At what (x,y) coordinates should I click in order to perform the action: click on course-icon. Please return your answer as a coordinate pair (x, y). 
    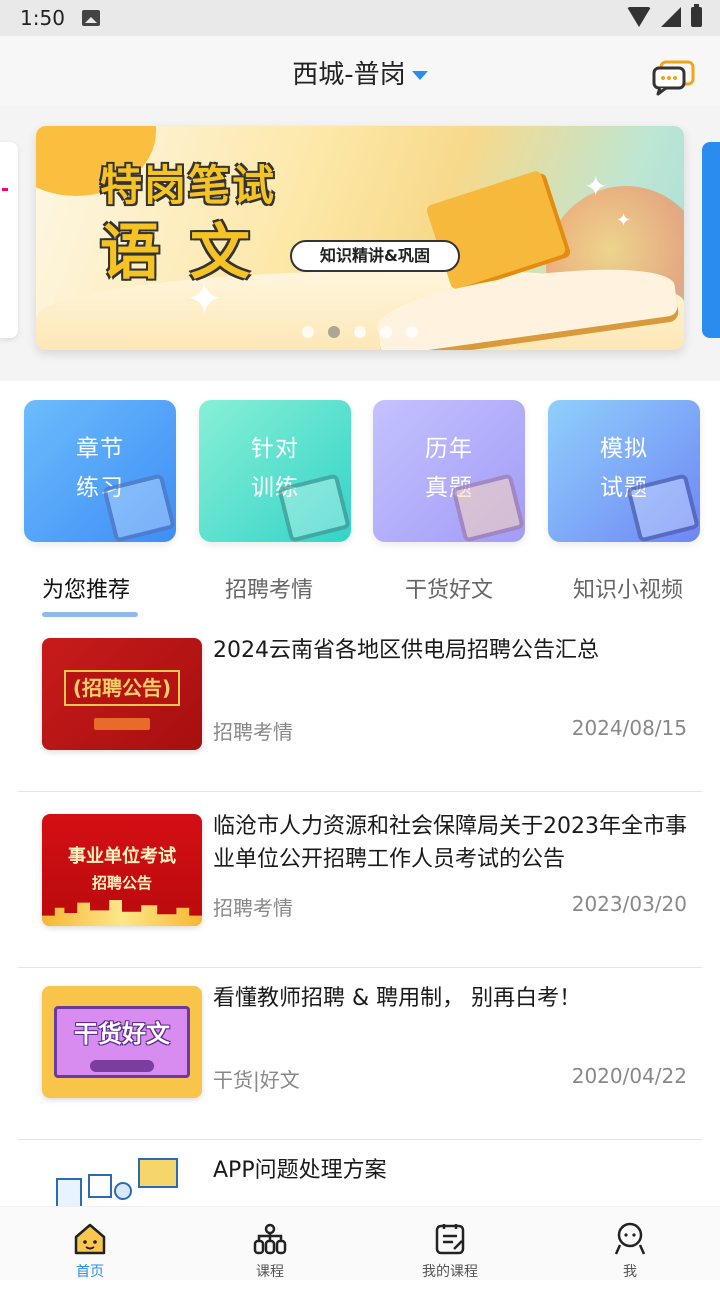
    Looking at the image, I should click on (270, 1239).